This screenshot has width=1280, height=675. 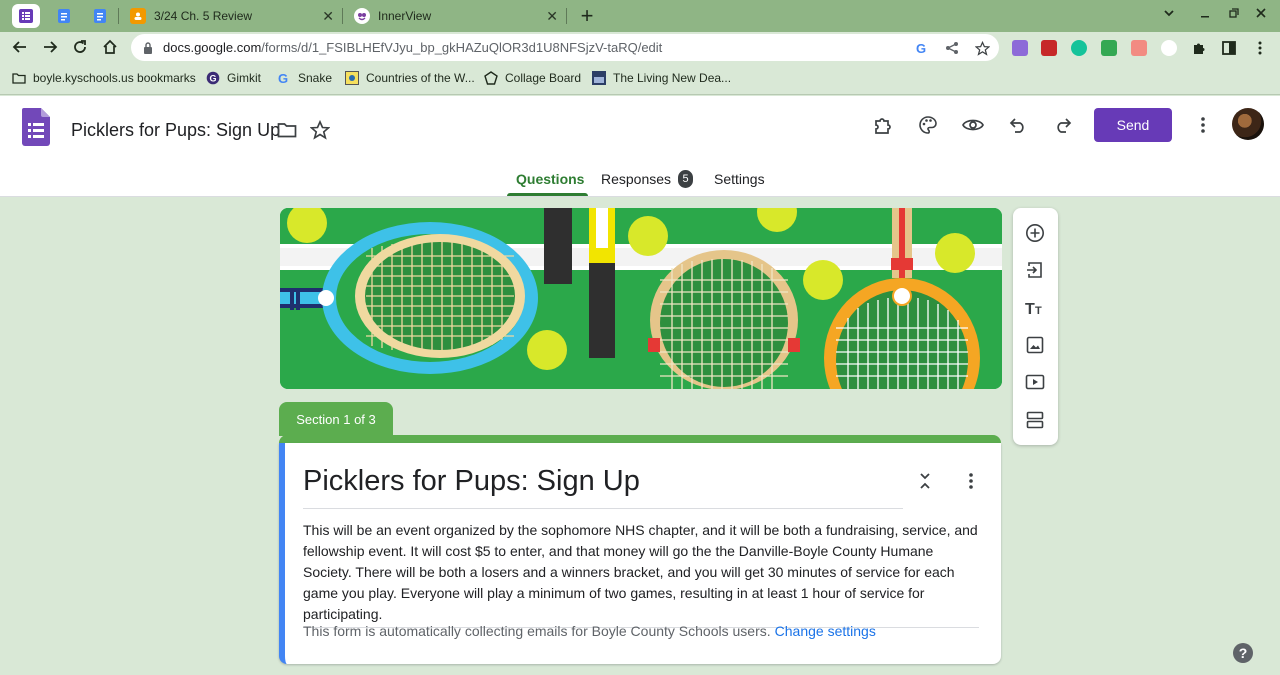 I want to click on form-title: Picklers for Pups: Sign Up, so click(x=603, y=487).